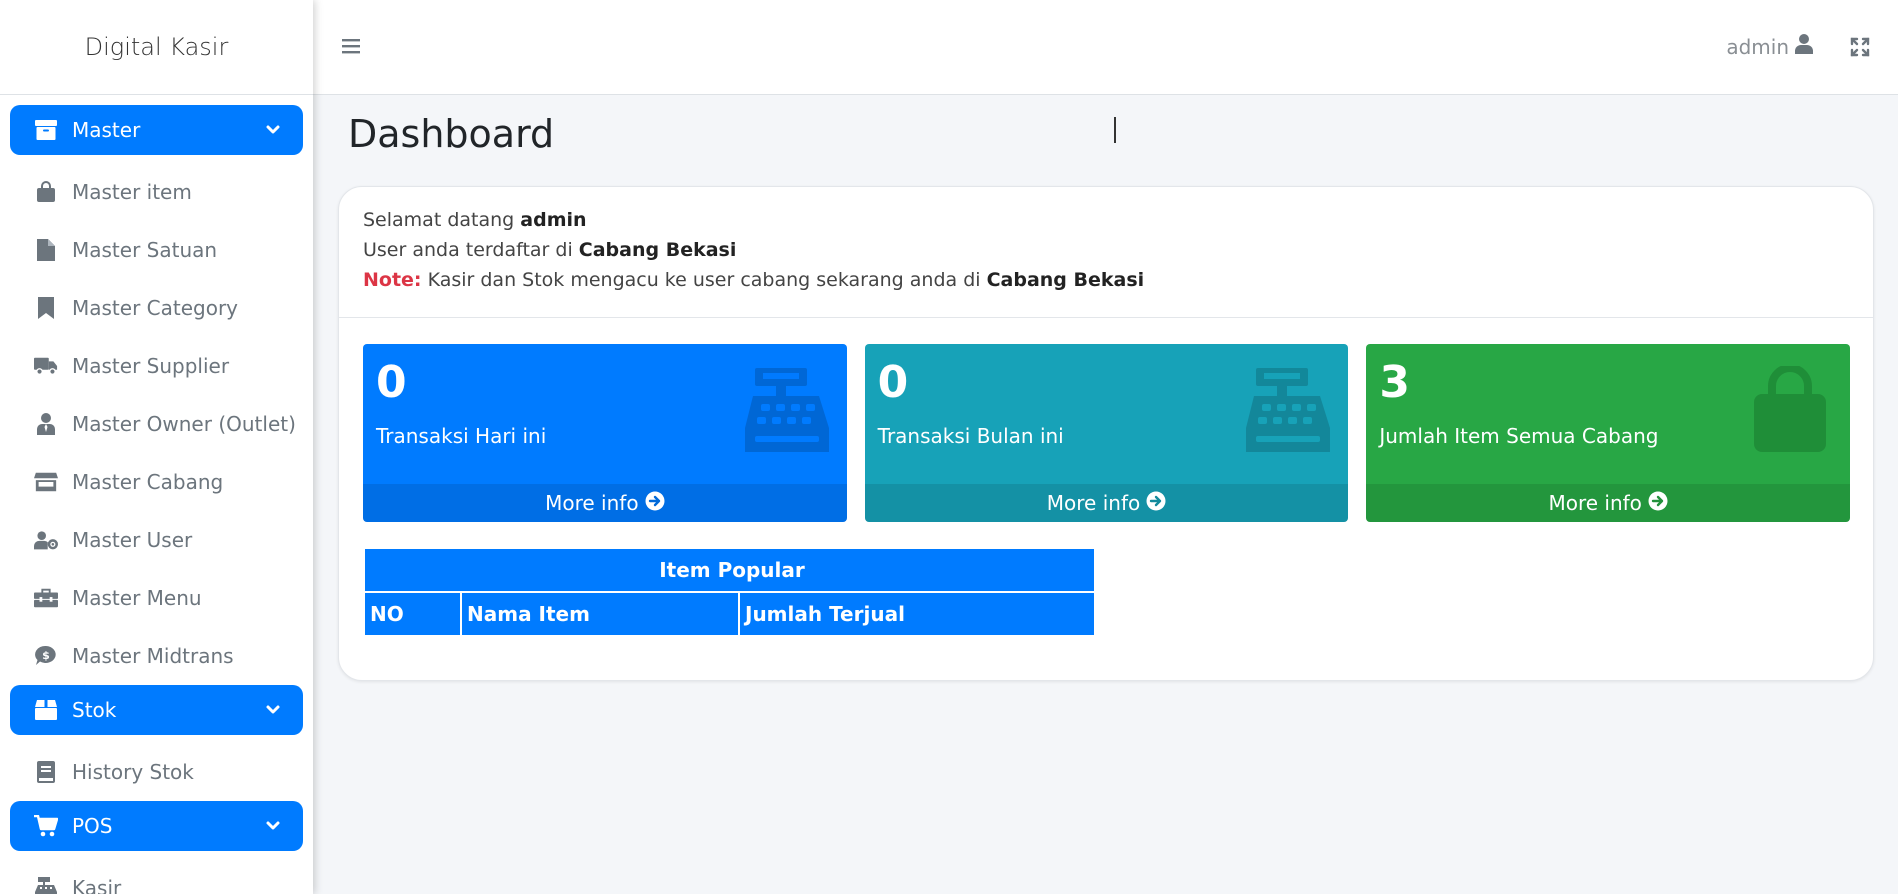 Image resolution: width=1898 pixels, height=894 pixels. I want to click on table-title-row: Item Popular, so click(729, 570).